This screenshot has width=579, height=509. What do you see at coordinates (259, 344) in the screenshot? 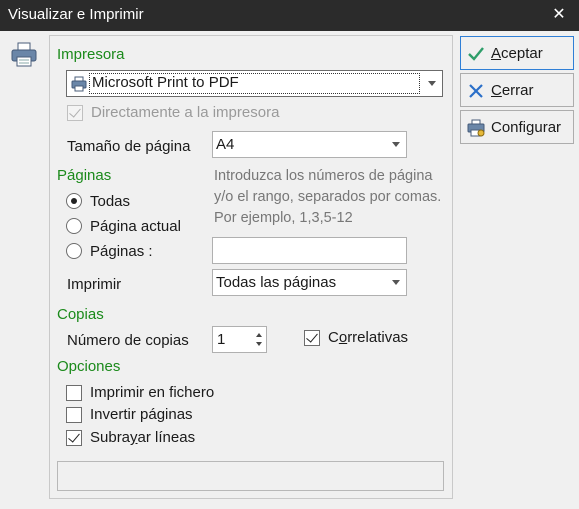
I see `spin-down-icon` at bounding box center [259, 344].